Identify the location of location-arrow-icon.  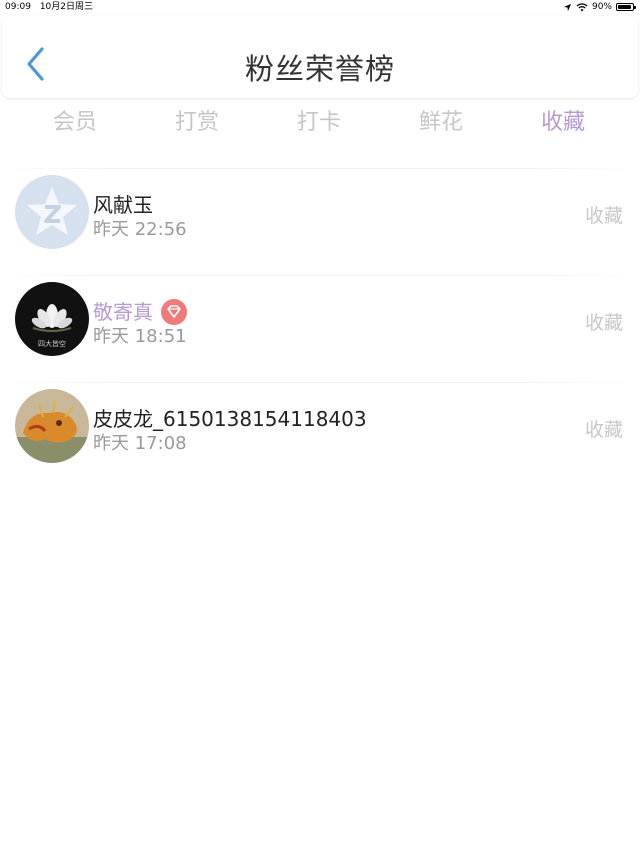
(567, 7).